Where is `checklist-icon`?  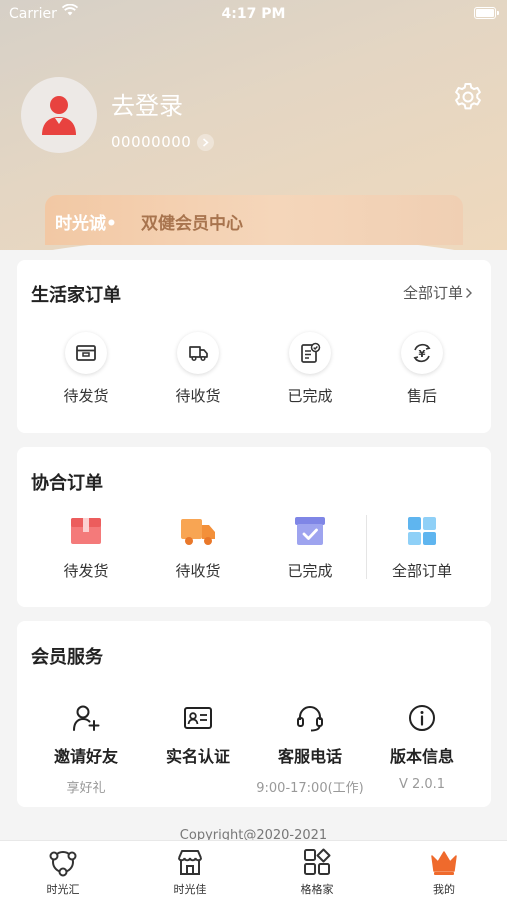
checklist-icon is located at coordinates (310, 353).